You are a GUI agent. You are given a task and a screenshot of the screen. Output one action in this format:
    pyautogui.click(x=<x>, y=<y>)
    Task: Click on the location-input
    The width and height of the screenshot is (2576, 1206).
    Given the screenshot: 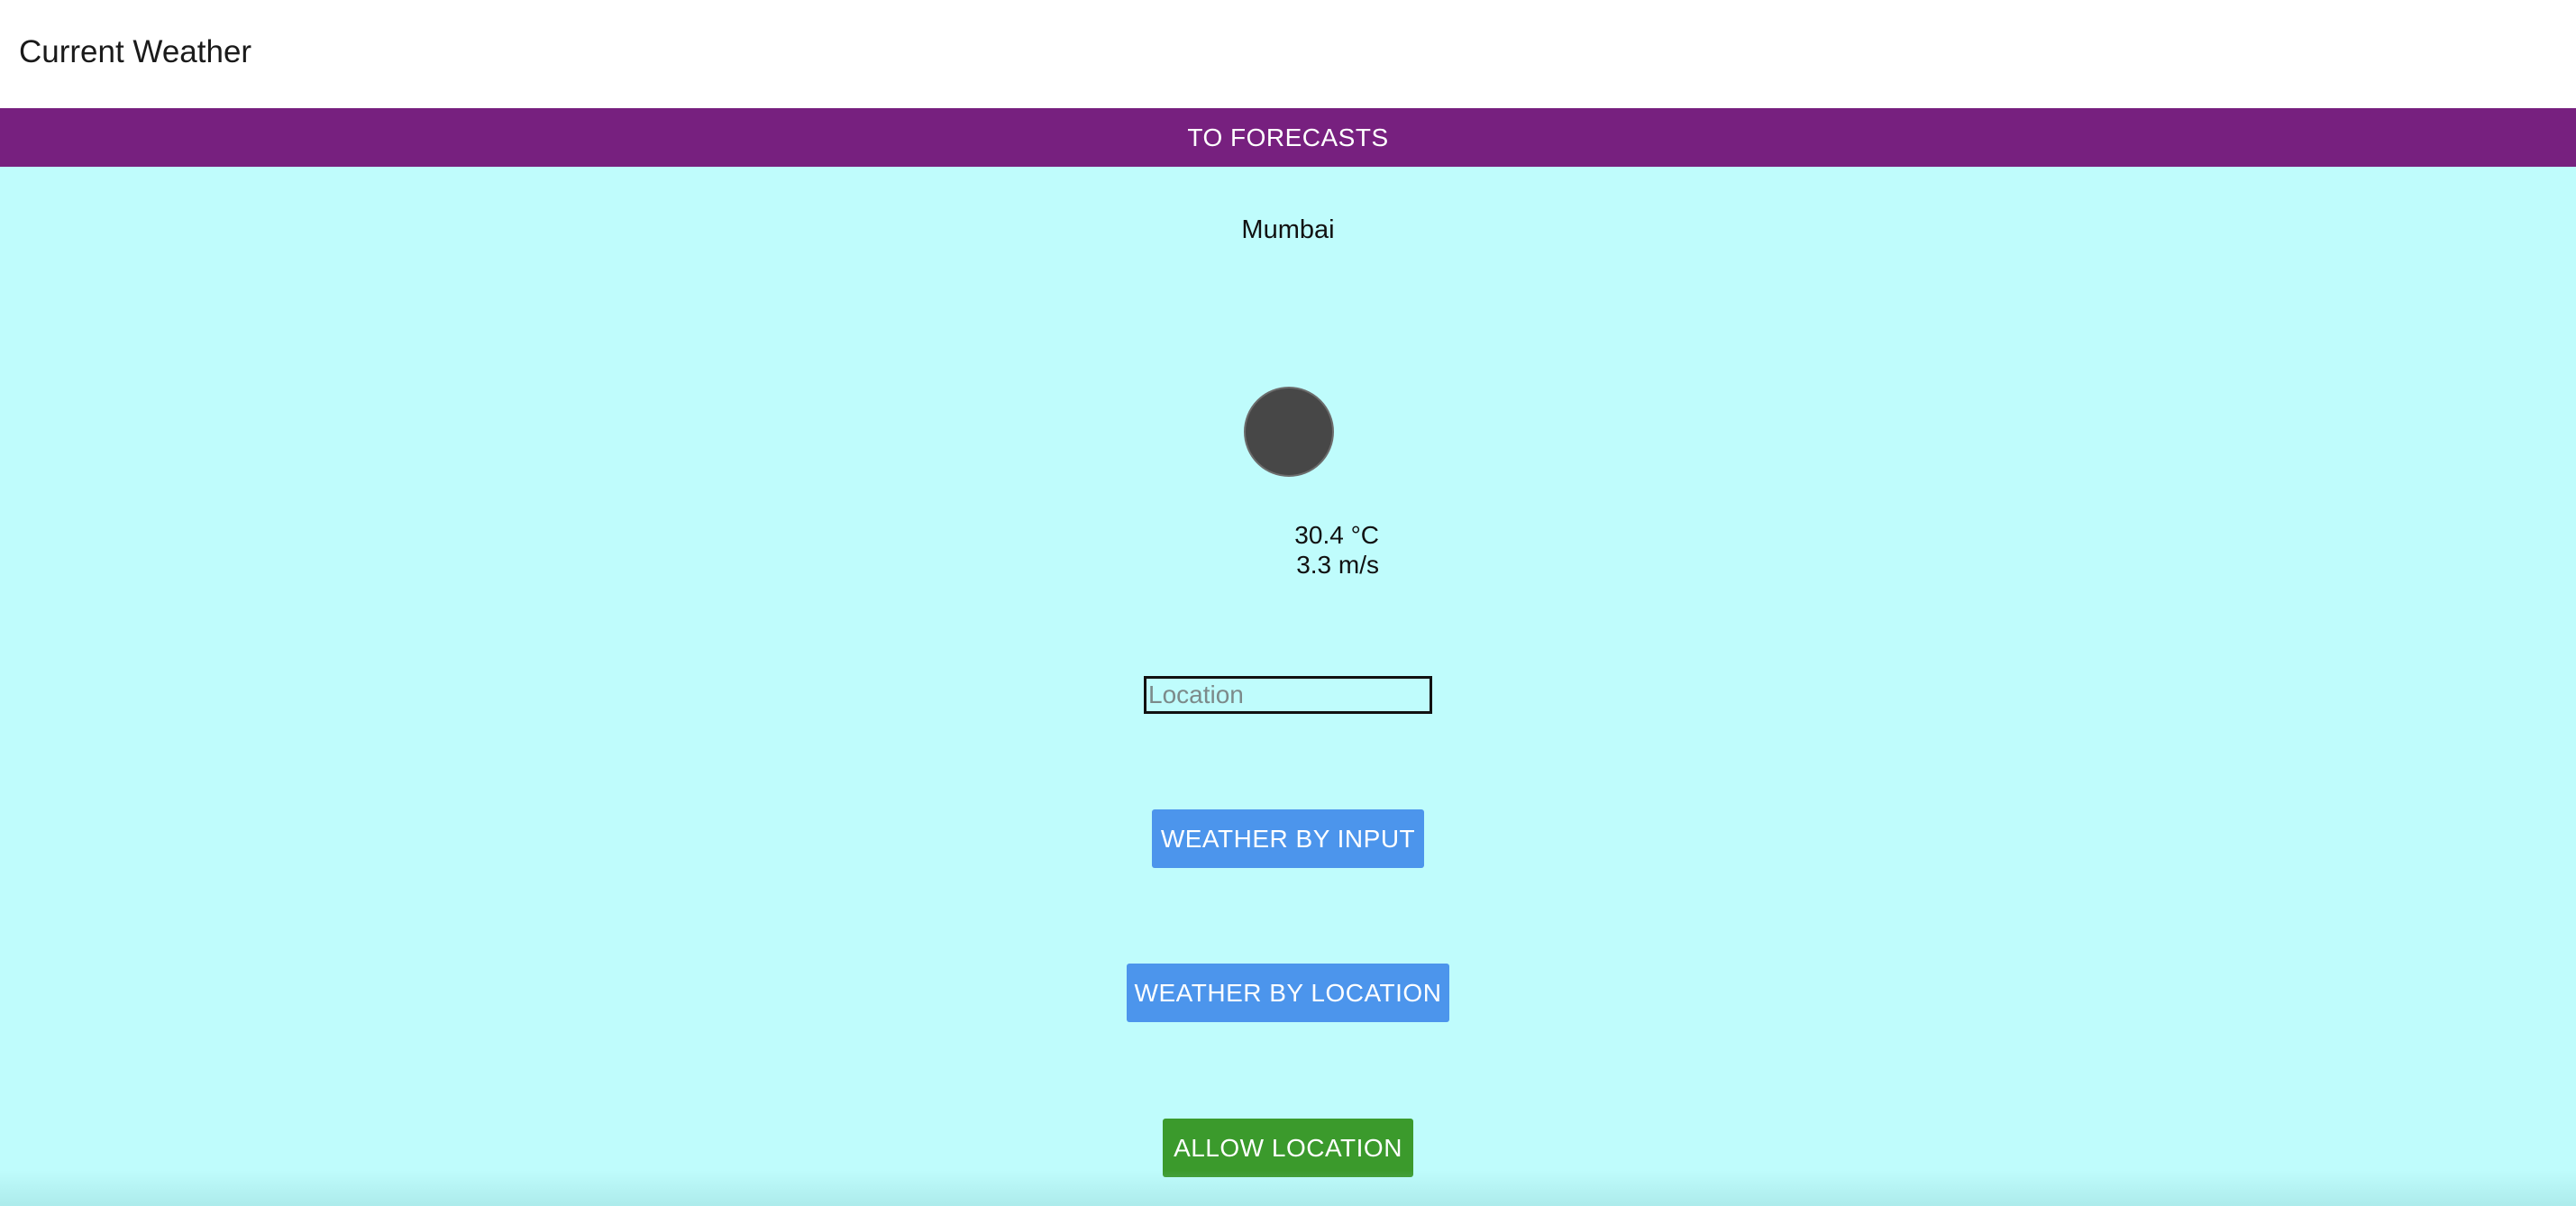 What is the action you would take?
    pyautogui.click(x=1288, y=695)
    